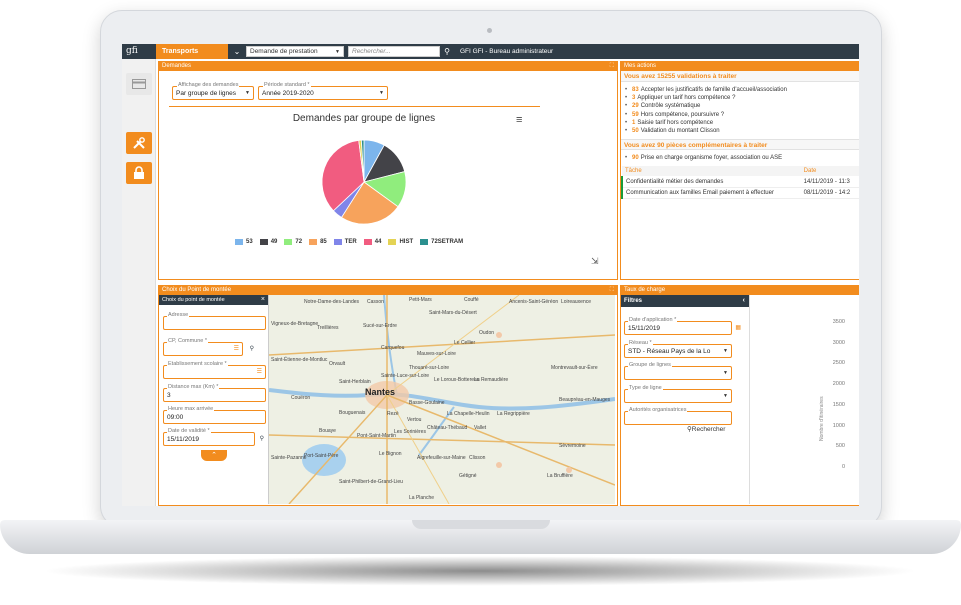  Describe the element at coordinates (237, 51) in the screenshot. I see `chevron-down-icon: ⌄` at that location.